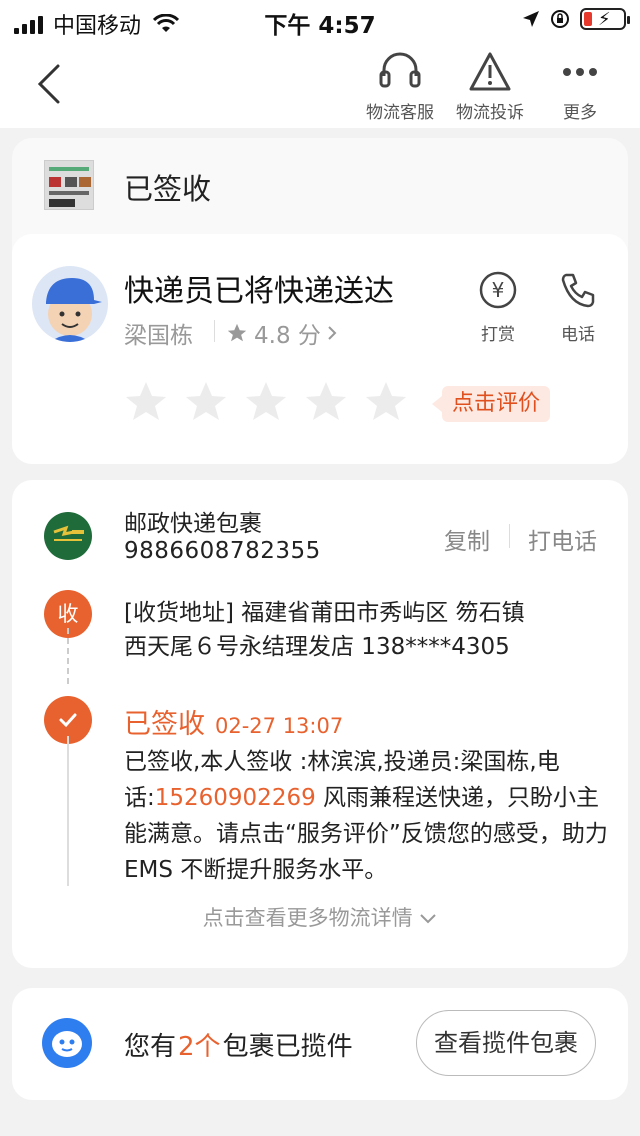 Image resolution: width=640 pixels, height=1136 pixels. I want to click on copy-button: 复制, so click(467, 539).